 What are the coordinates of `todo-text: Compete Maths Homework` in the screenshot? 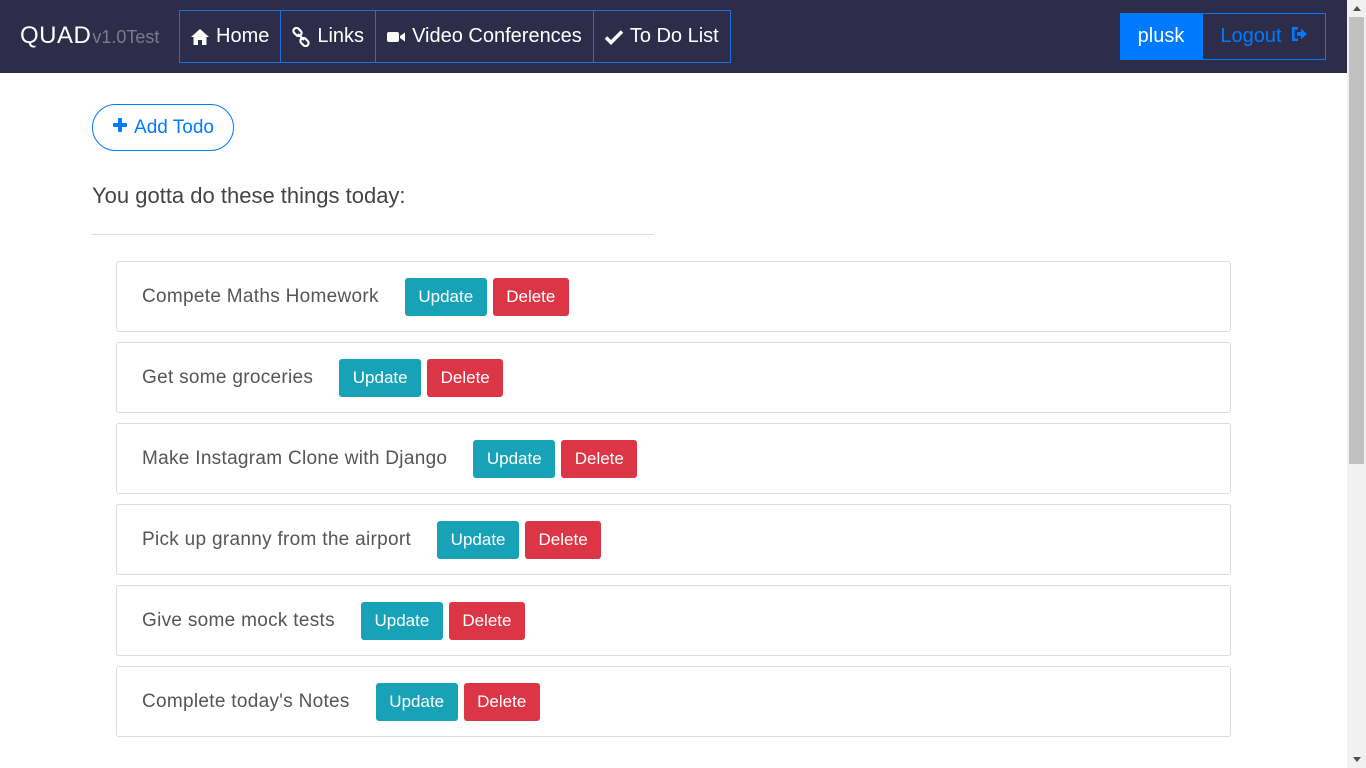 It's located at (260, 296).